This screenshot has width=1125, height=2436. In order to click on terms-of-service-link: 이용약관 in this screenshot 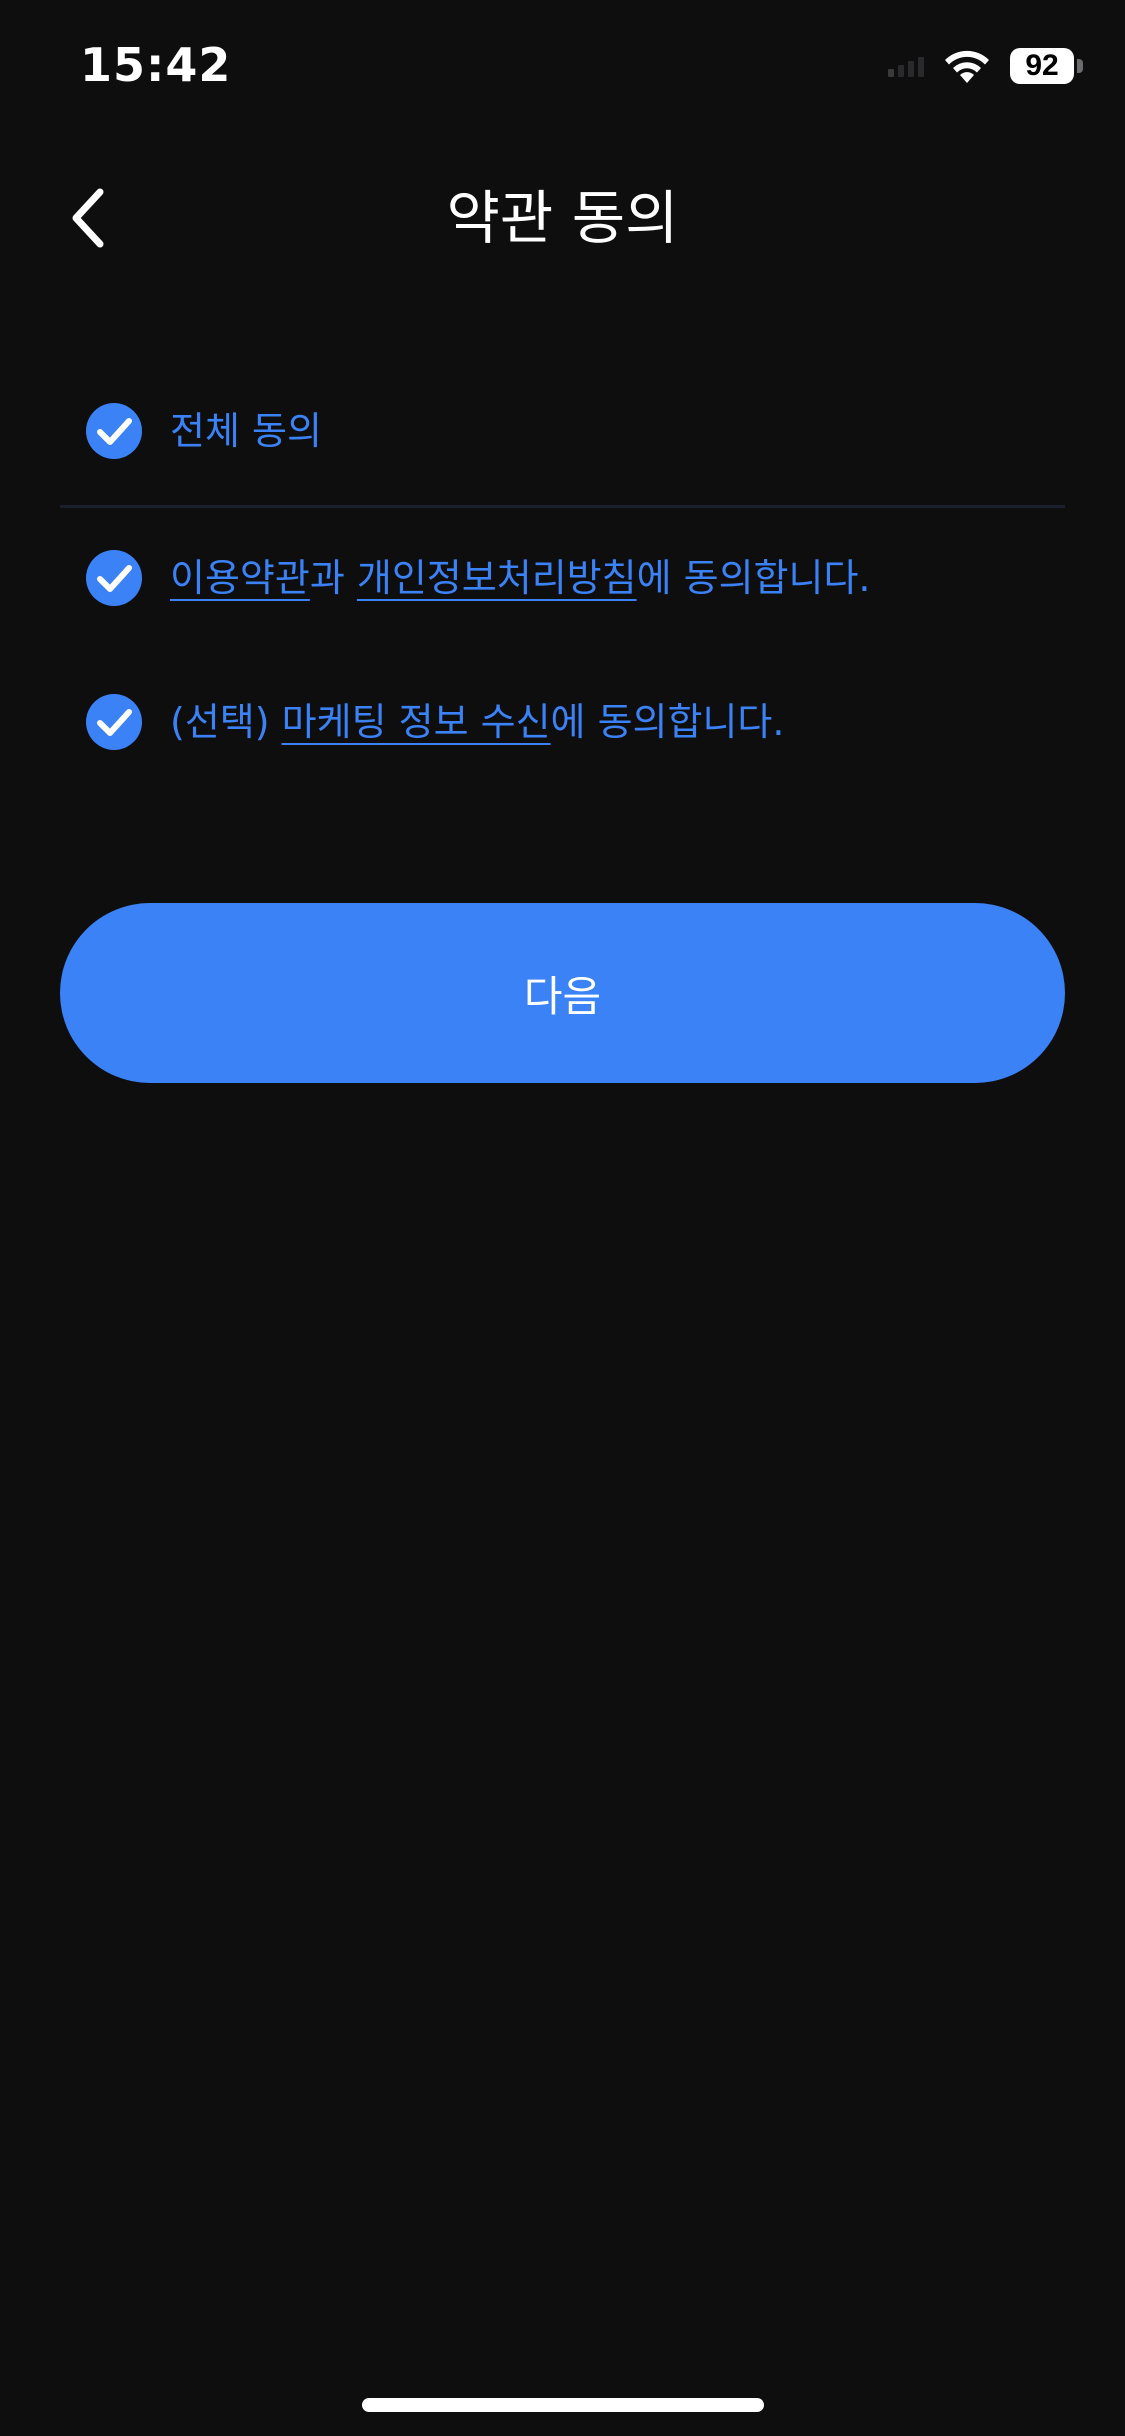, I will do `click(240, 578)`.